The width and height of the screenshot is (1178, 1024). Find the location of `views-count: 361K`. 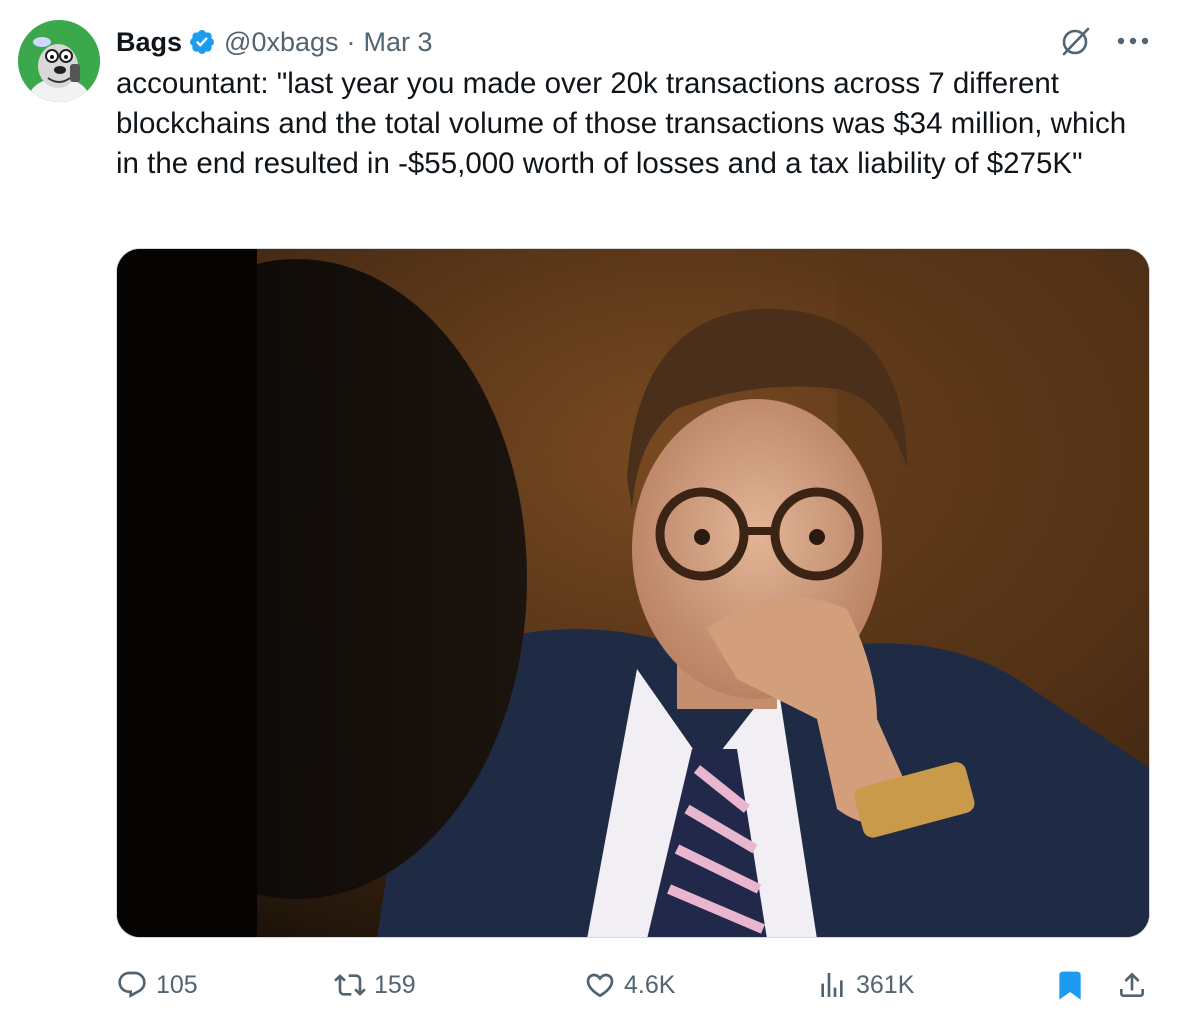

views-count: 361K is located at coordinates (885, 984).